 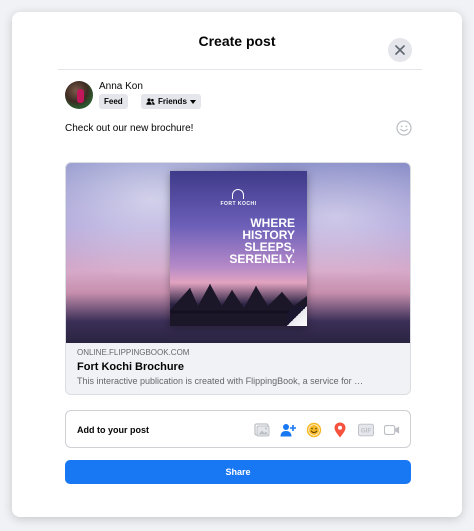 I want to click on add-to-post-bar: Add to your post GIF, so click(x=238, y=429).